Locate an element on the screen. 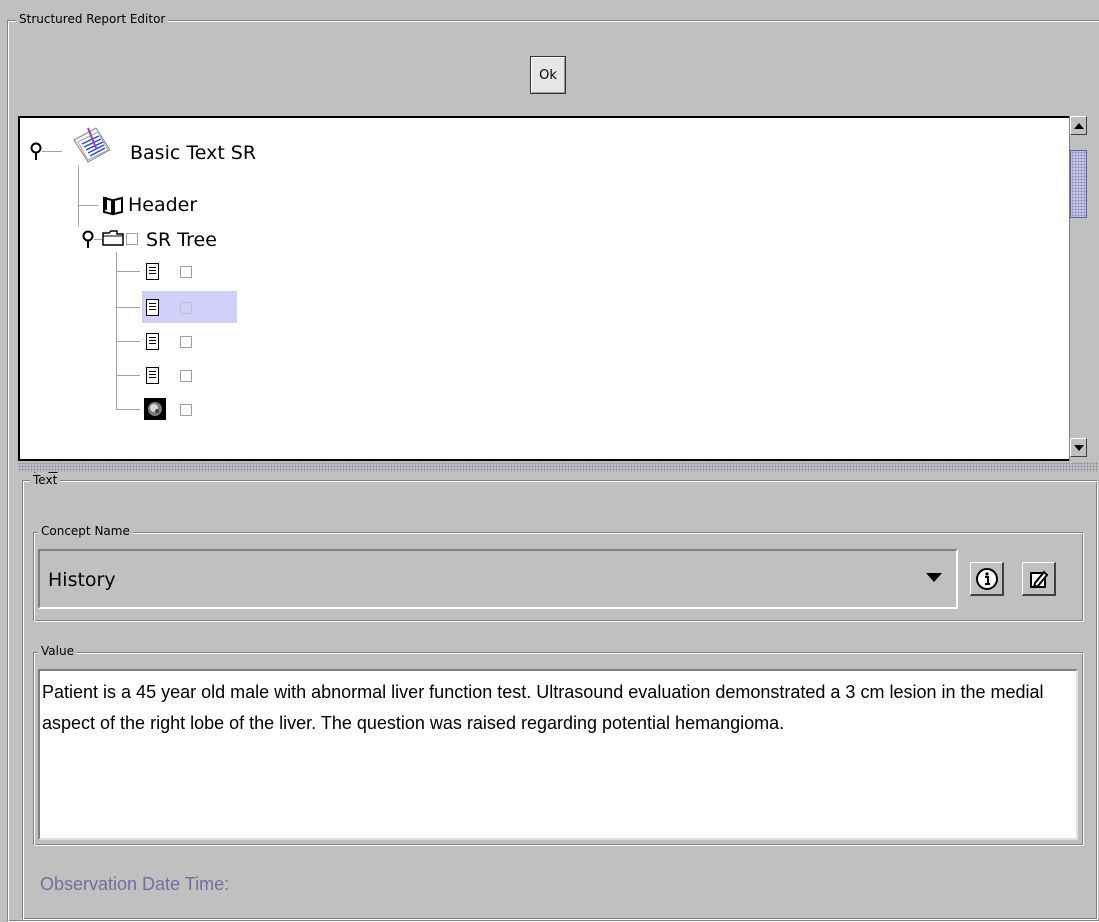 The height and width of the screenshot is (922, 1099). arrow-up-icon is located at coordinates (1078, 125).